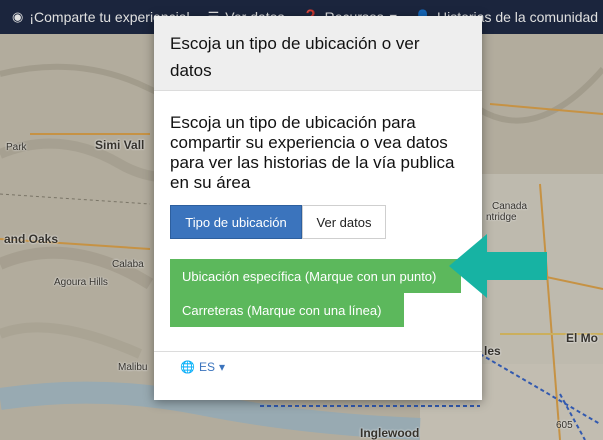  What do you see at coordinates (344, 222) in the screenshot?
I see `tab-view-data: Ver datos` at bounding box center [344, 222].